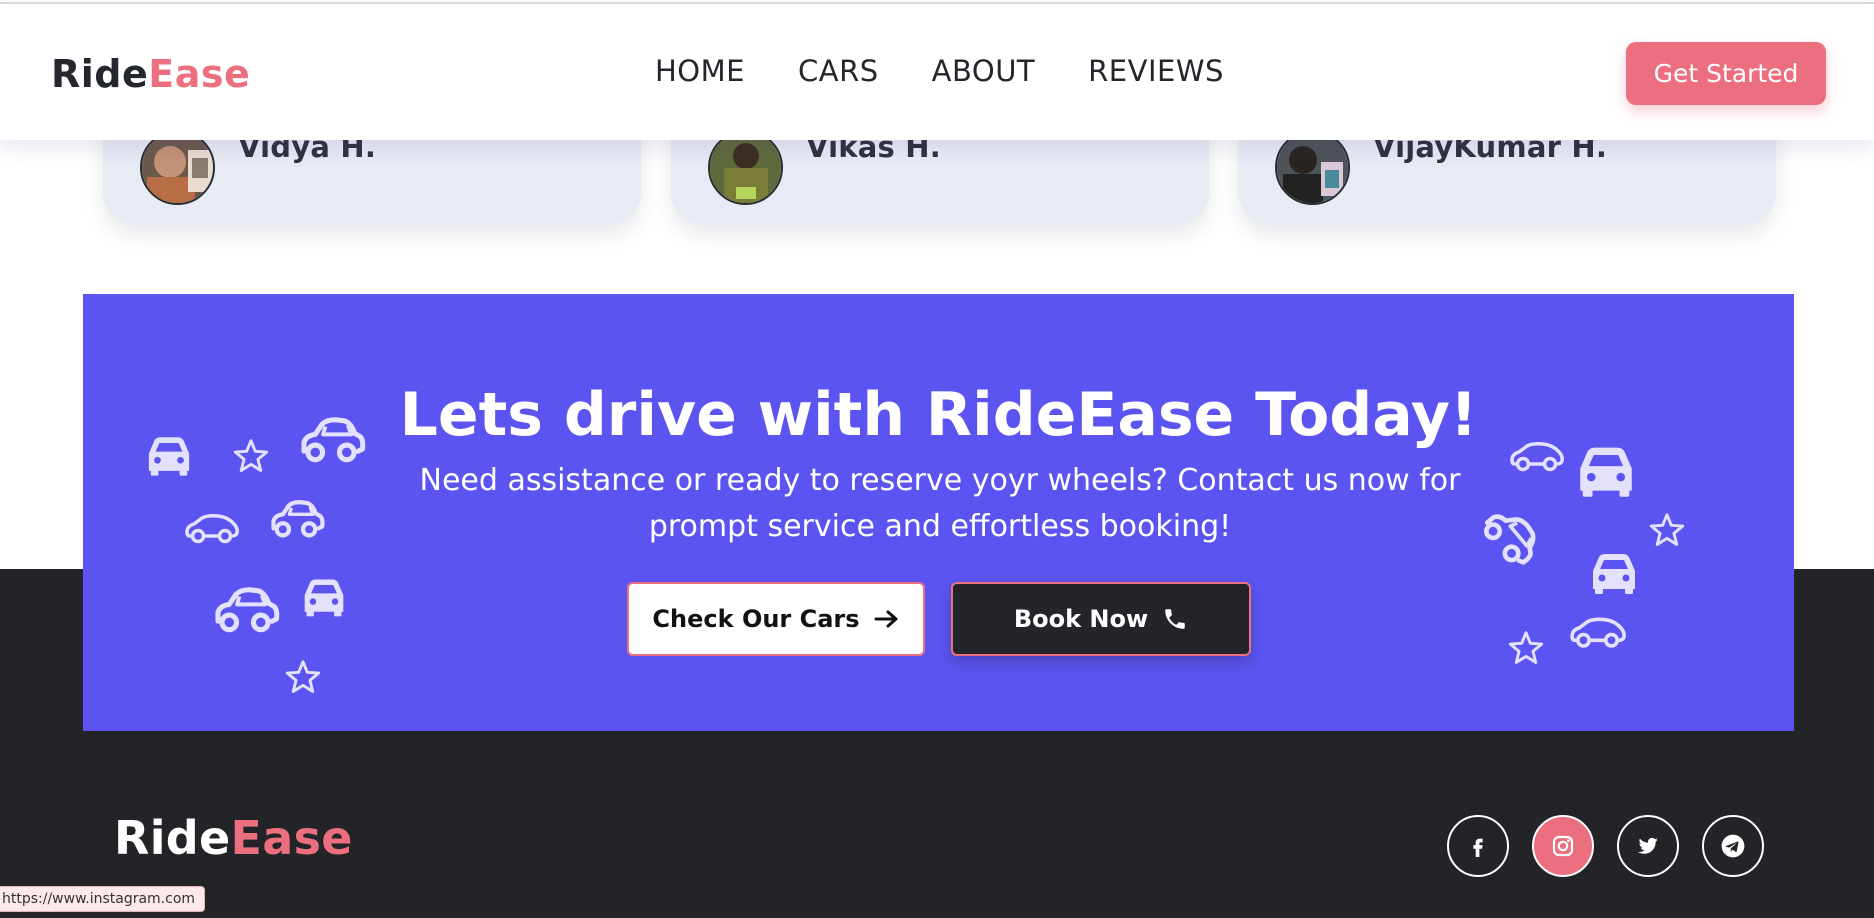  I want to click on nav-link-home: HOME, so click(700, 71).